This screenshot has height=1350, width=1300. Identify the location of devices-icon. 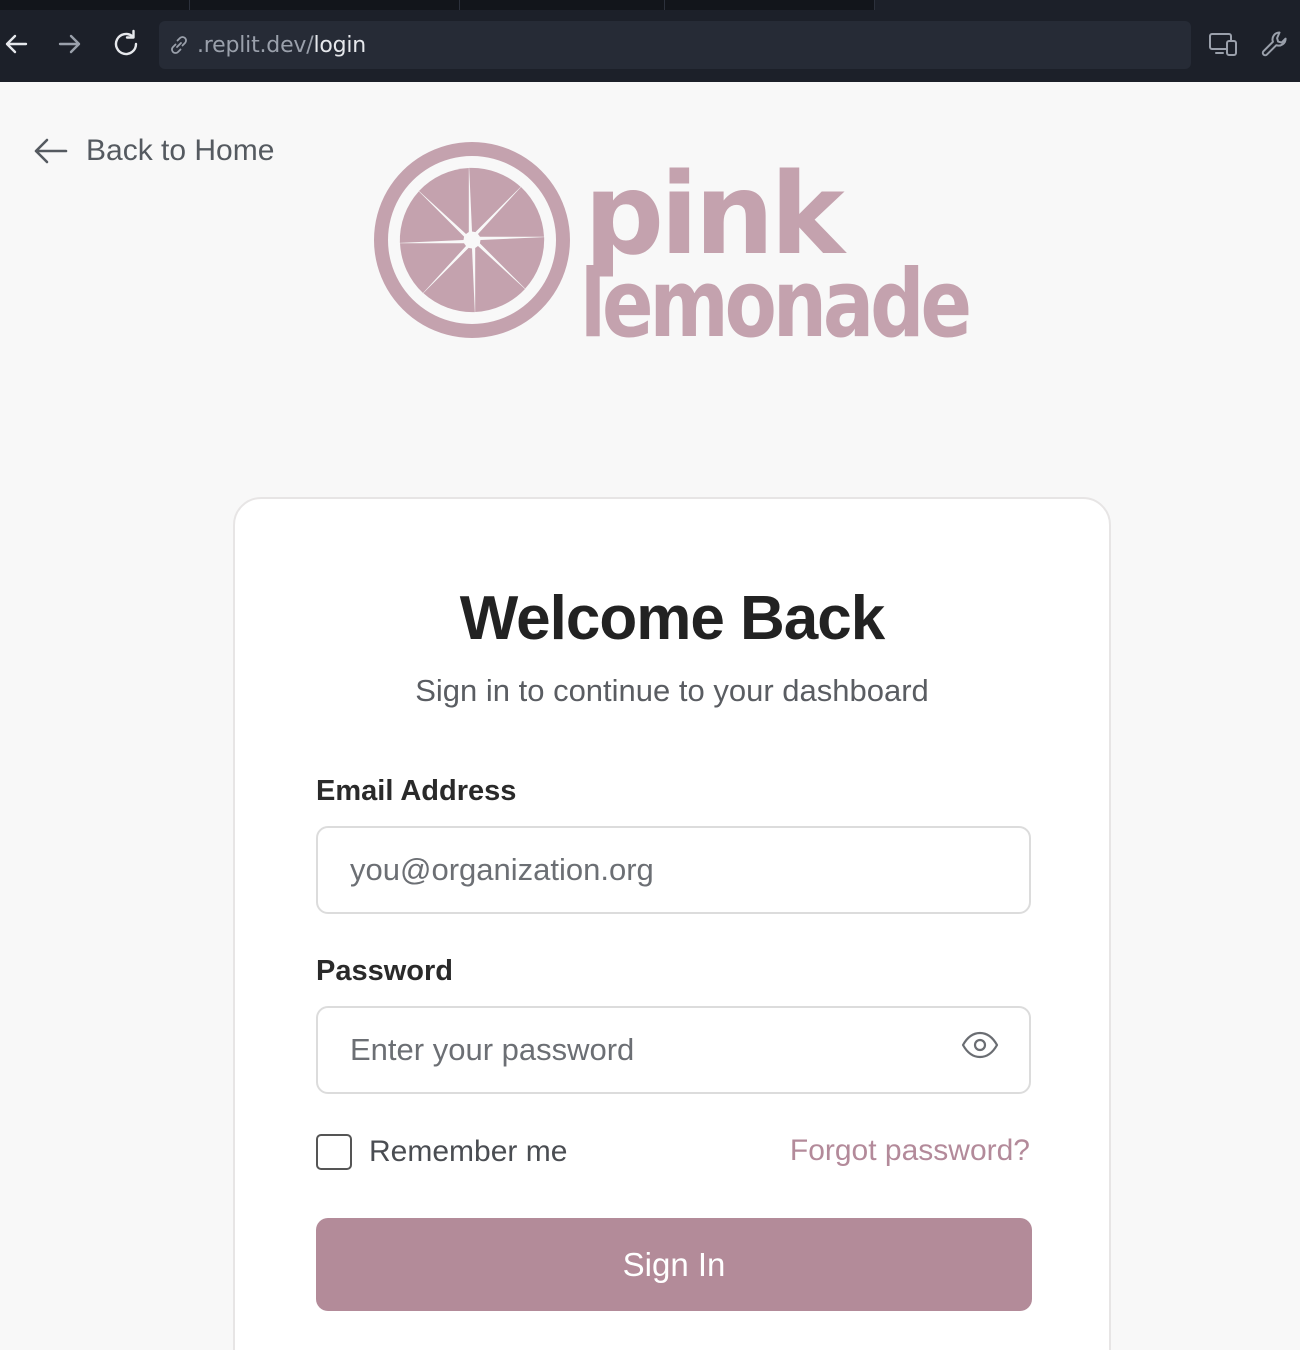
(1223, 44).